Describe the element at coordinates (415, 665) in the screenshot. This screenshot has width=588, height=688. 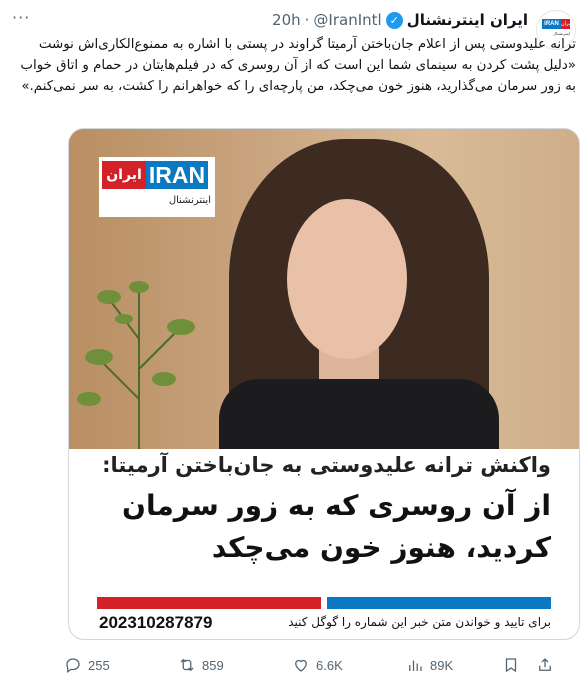
I see `views-icon` at that location.